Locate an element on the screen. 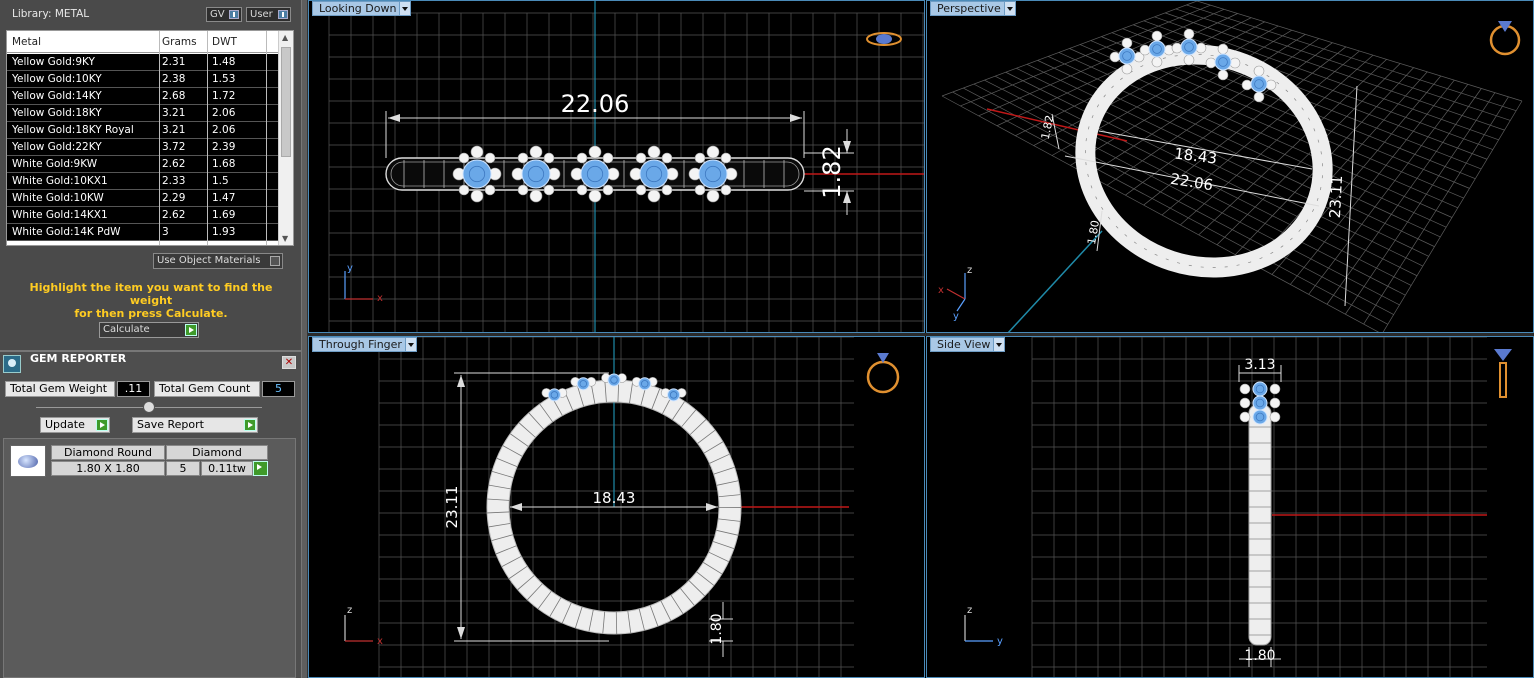 The height and width of the screenshot is (678, 1534). update-button: Update is located at coordinates (75, 425).